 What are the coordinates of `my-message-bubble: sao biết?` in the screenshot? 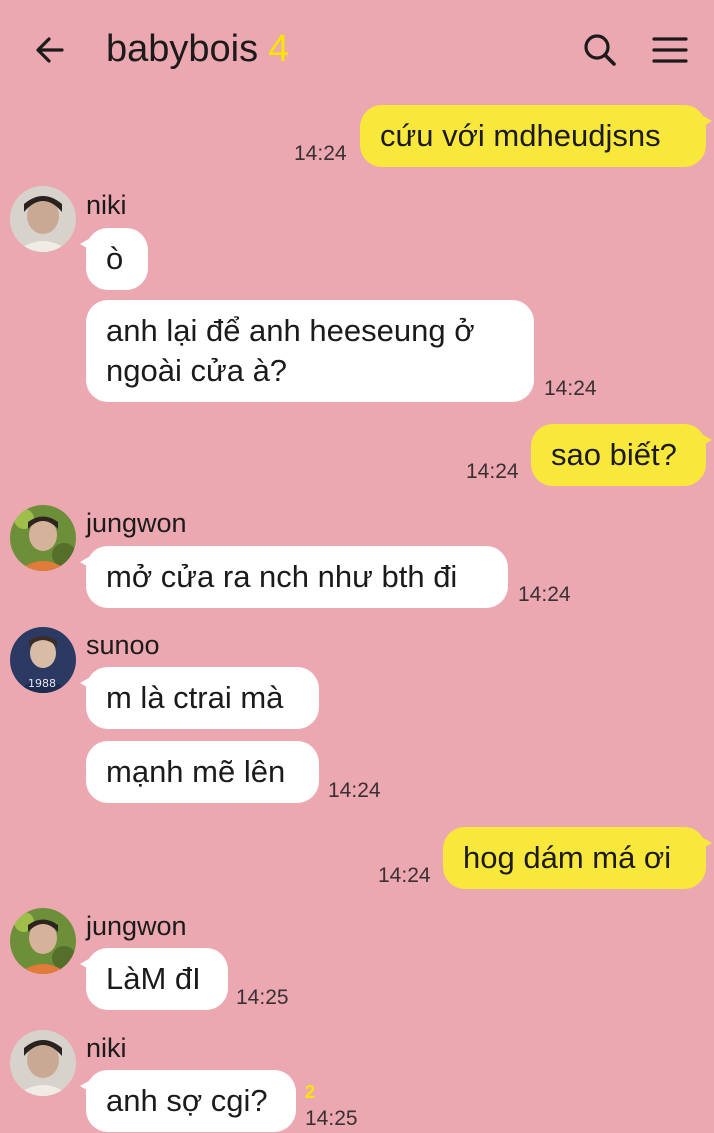 It's located at (621, 455).